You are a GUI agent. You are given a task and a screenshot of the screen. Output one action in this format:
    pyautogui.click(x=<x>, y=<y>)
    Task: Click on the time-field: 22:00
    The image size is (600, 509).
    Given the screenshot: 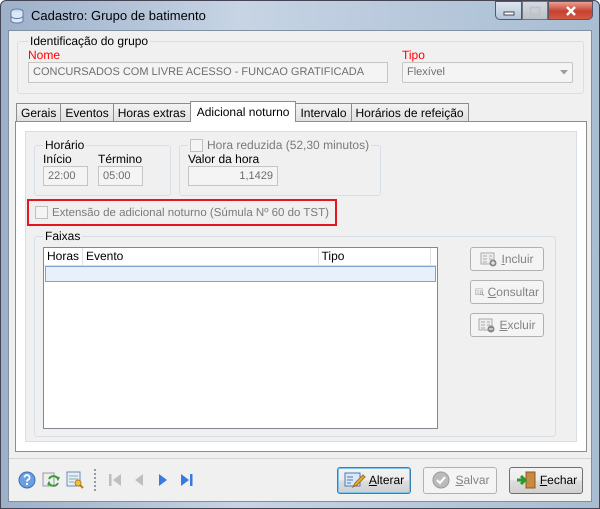 What is the action you would take?
    pyautogui.click(x=65, y=176)
    